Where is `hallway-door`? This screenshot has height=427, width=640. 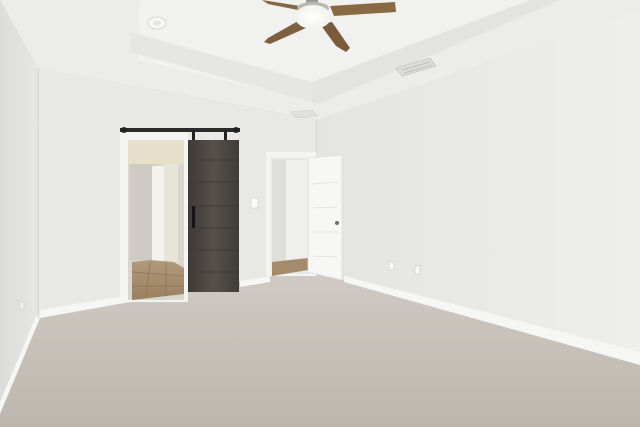
hallway-door is located at coordinates (158, 214).